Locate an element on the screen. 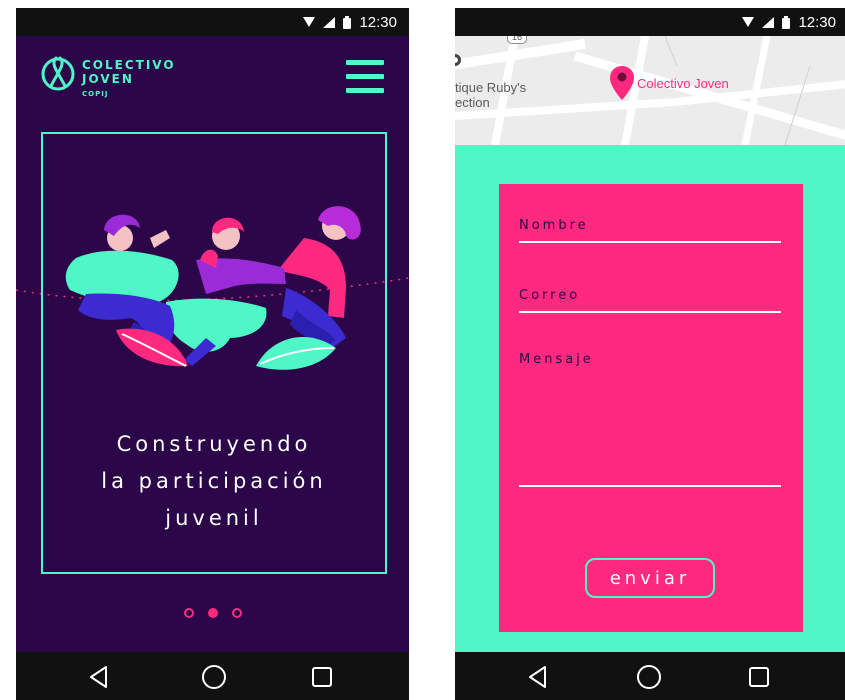 The height and width of the screenshot is (700, 845). hero-line-3: juvenil is located at coordinates (214, 518).